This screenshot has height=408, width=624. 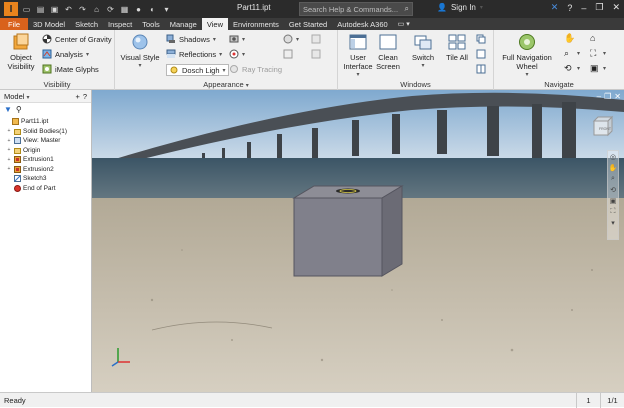 I want to click on zoom-all-button: ⛶ ▾, so click(x=598, y=53).